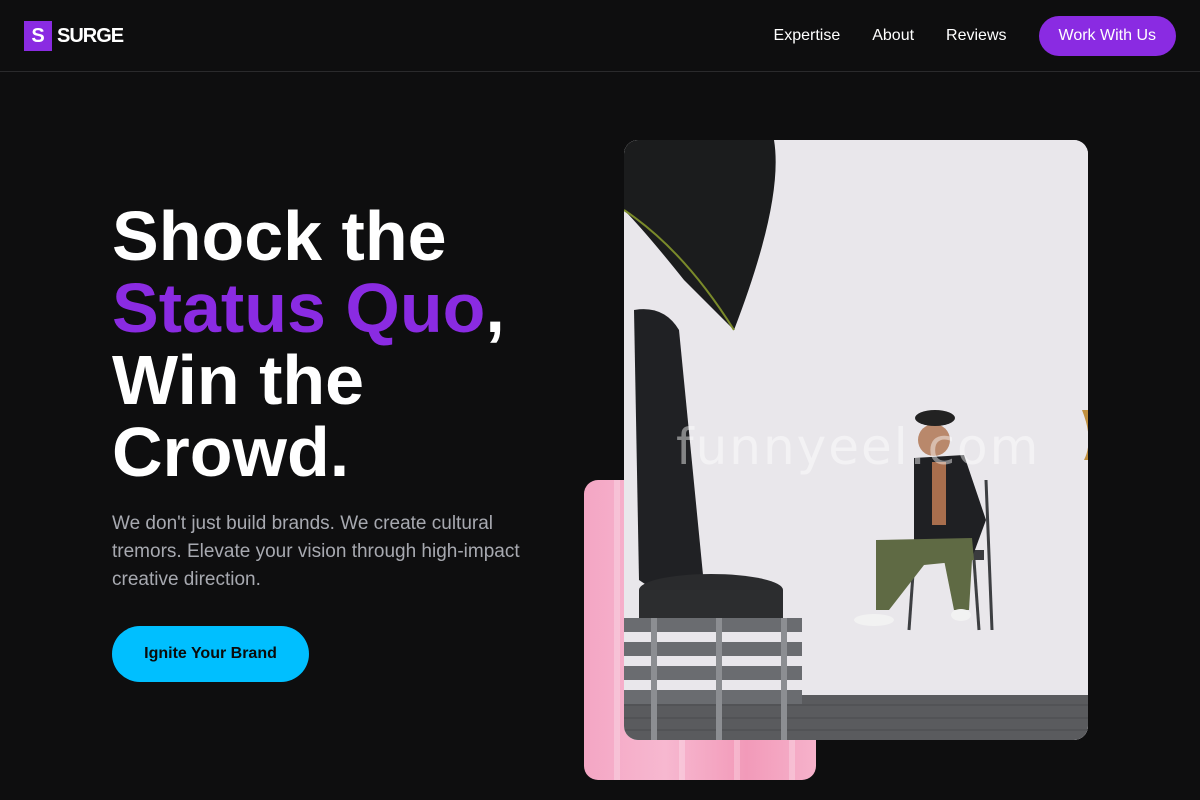 This screenshot has height=800, width=1200. What do you see at coordinates (1107, 36) in the screenshot?
I see `work-with-us-button: Work With Us` at bounding box center [1107, 36].